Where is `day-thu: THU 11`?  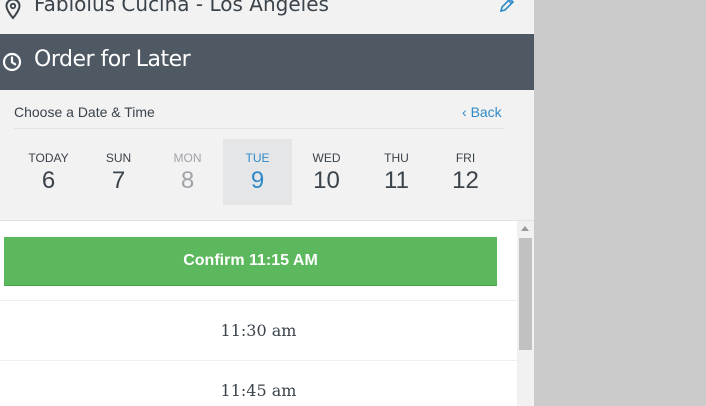 day-thu: THU 11 is located at coordinates (396, 172).